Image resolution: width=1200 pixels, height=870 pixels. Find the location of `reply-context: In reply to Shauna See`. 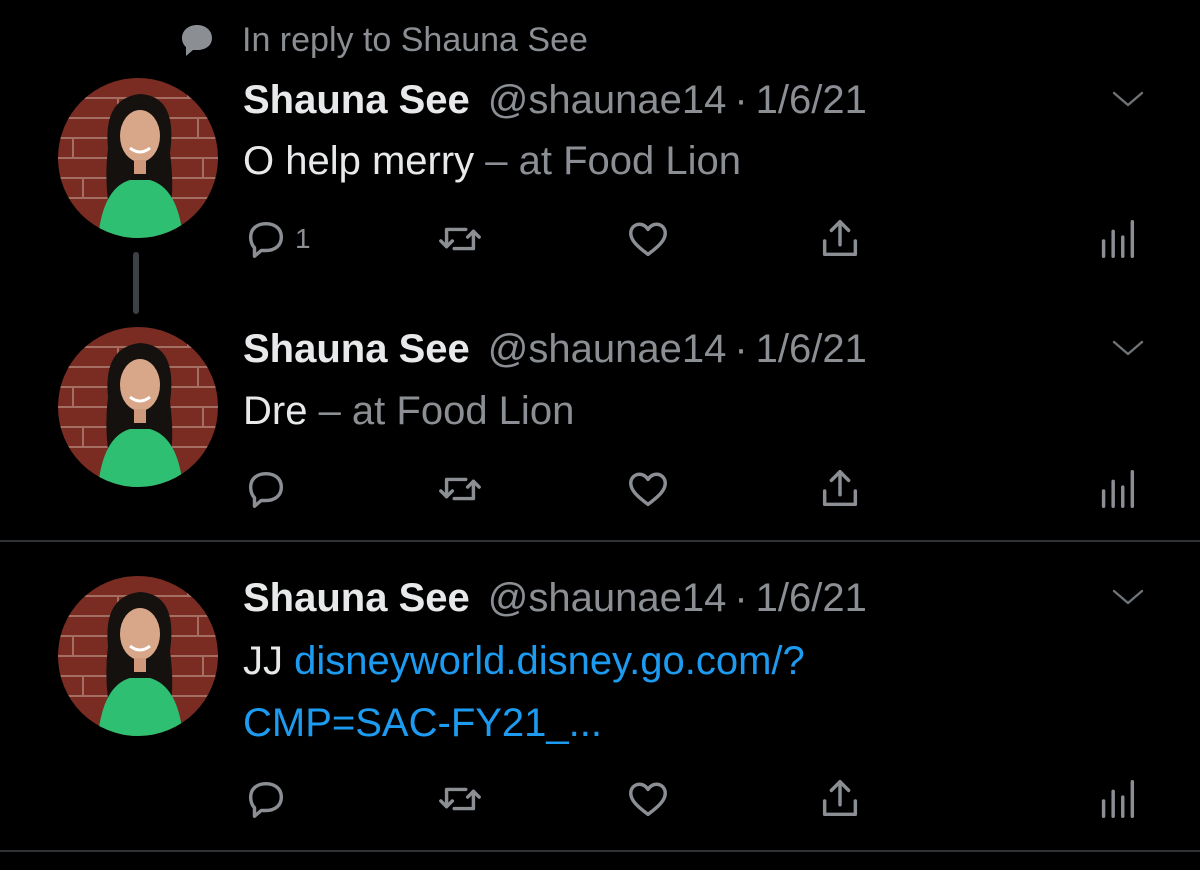

reply-context: In reply to Shauna See is located at coordinates (383, 40).